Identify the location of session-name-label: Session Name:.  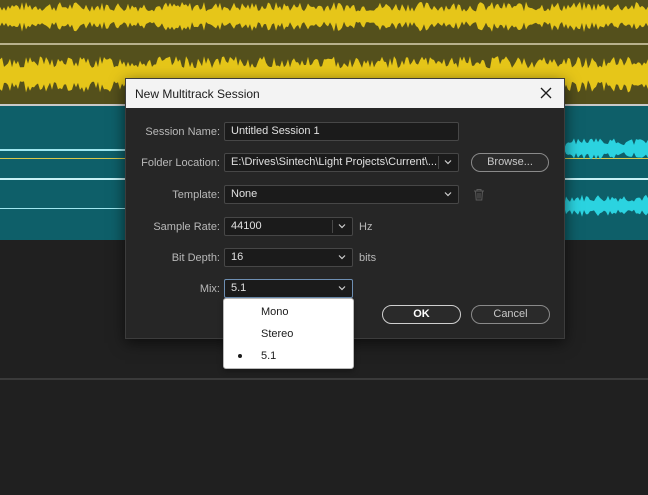
(182, 132).